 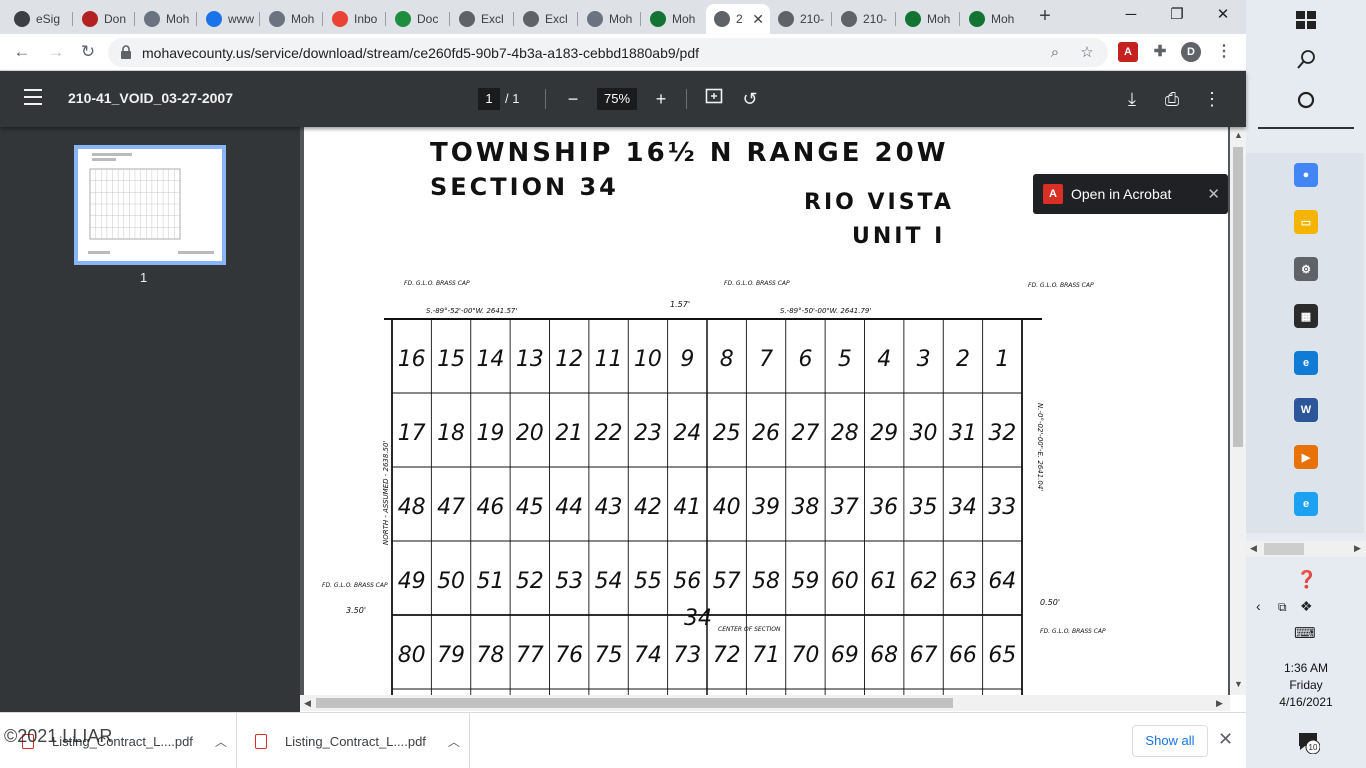 What do you see at coordinates (229, 19) in the screenshot?
I see `tab-4: www` at bounding box center [229, 19].